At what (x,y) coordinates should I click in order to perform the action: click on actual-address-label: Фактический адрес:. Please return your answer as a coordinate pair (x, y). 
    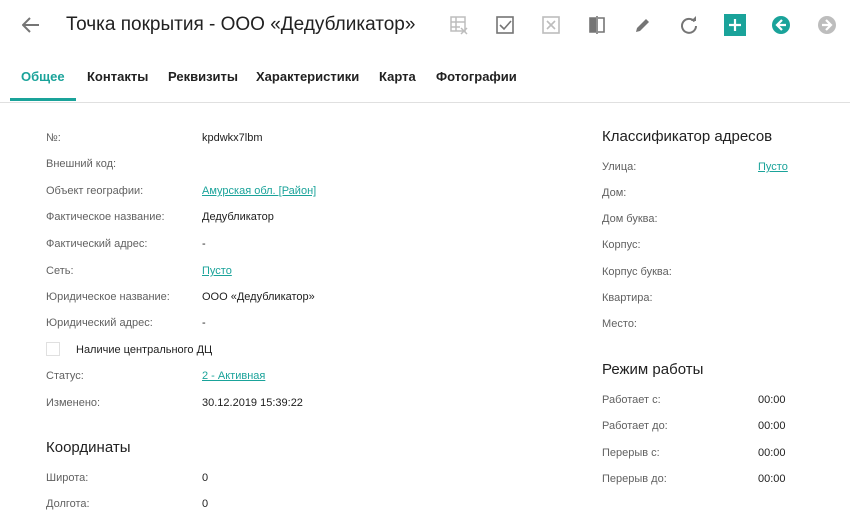
    Looking at the image, I should click on (97, 244).